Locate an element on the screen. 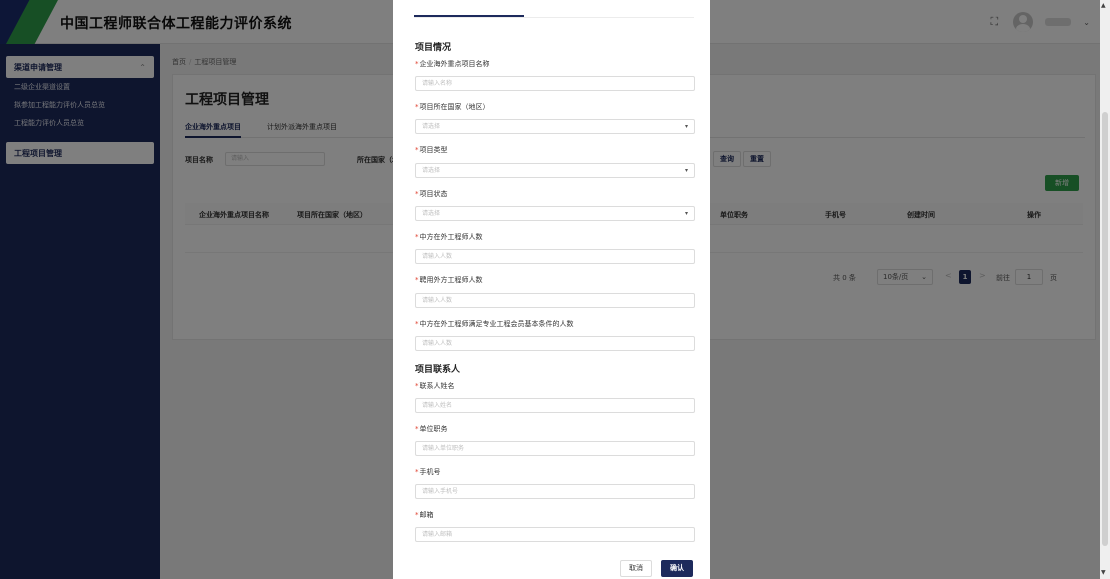  country-select: 请选择 ▾ is located at coordinates (555, 126).